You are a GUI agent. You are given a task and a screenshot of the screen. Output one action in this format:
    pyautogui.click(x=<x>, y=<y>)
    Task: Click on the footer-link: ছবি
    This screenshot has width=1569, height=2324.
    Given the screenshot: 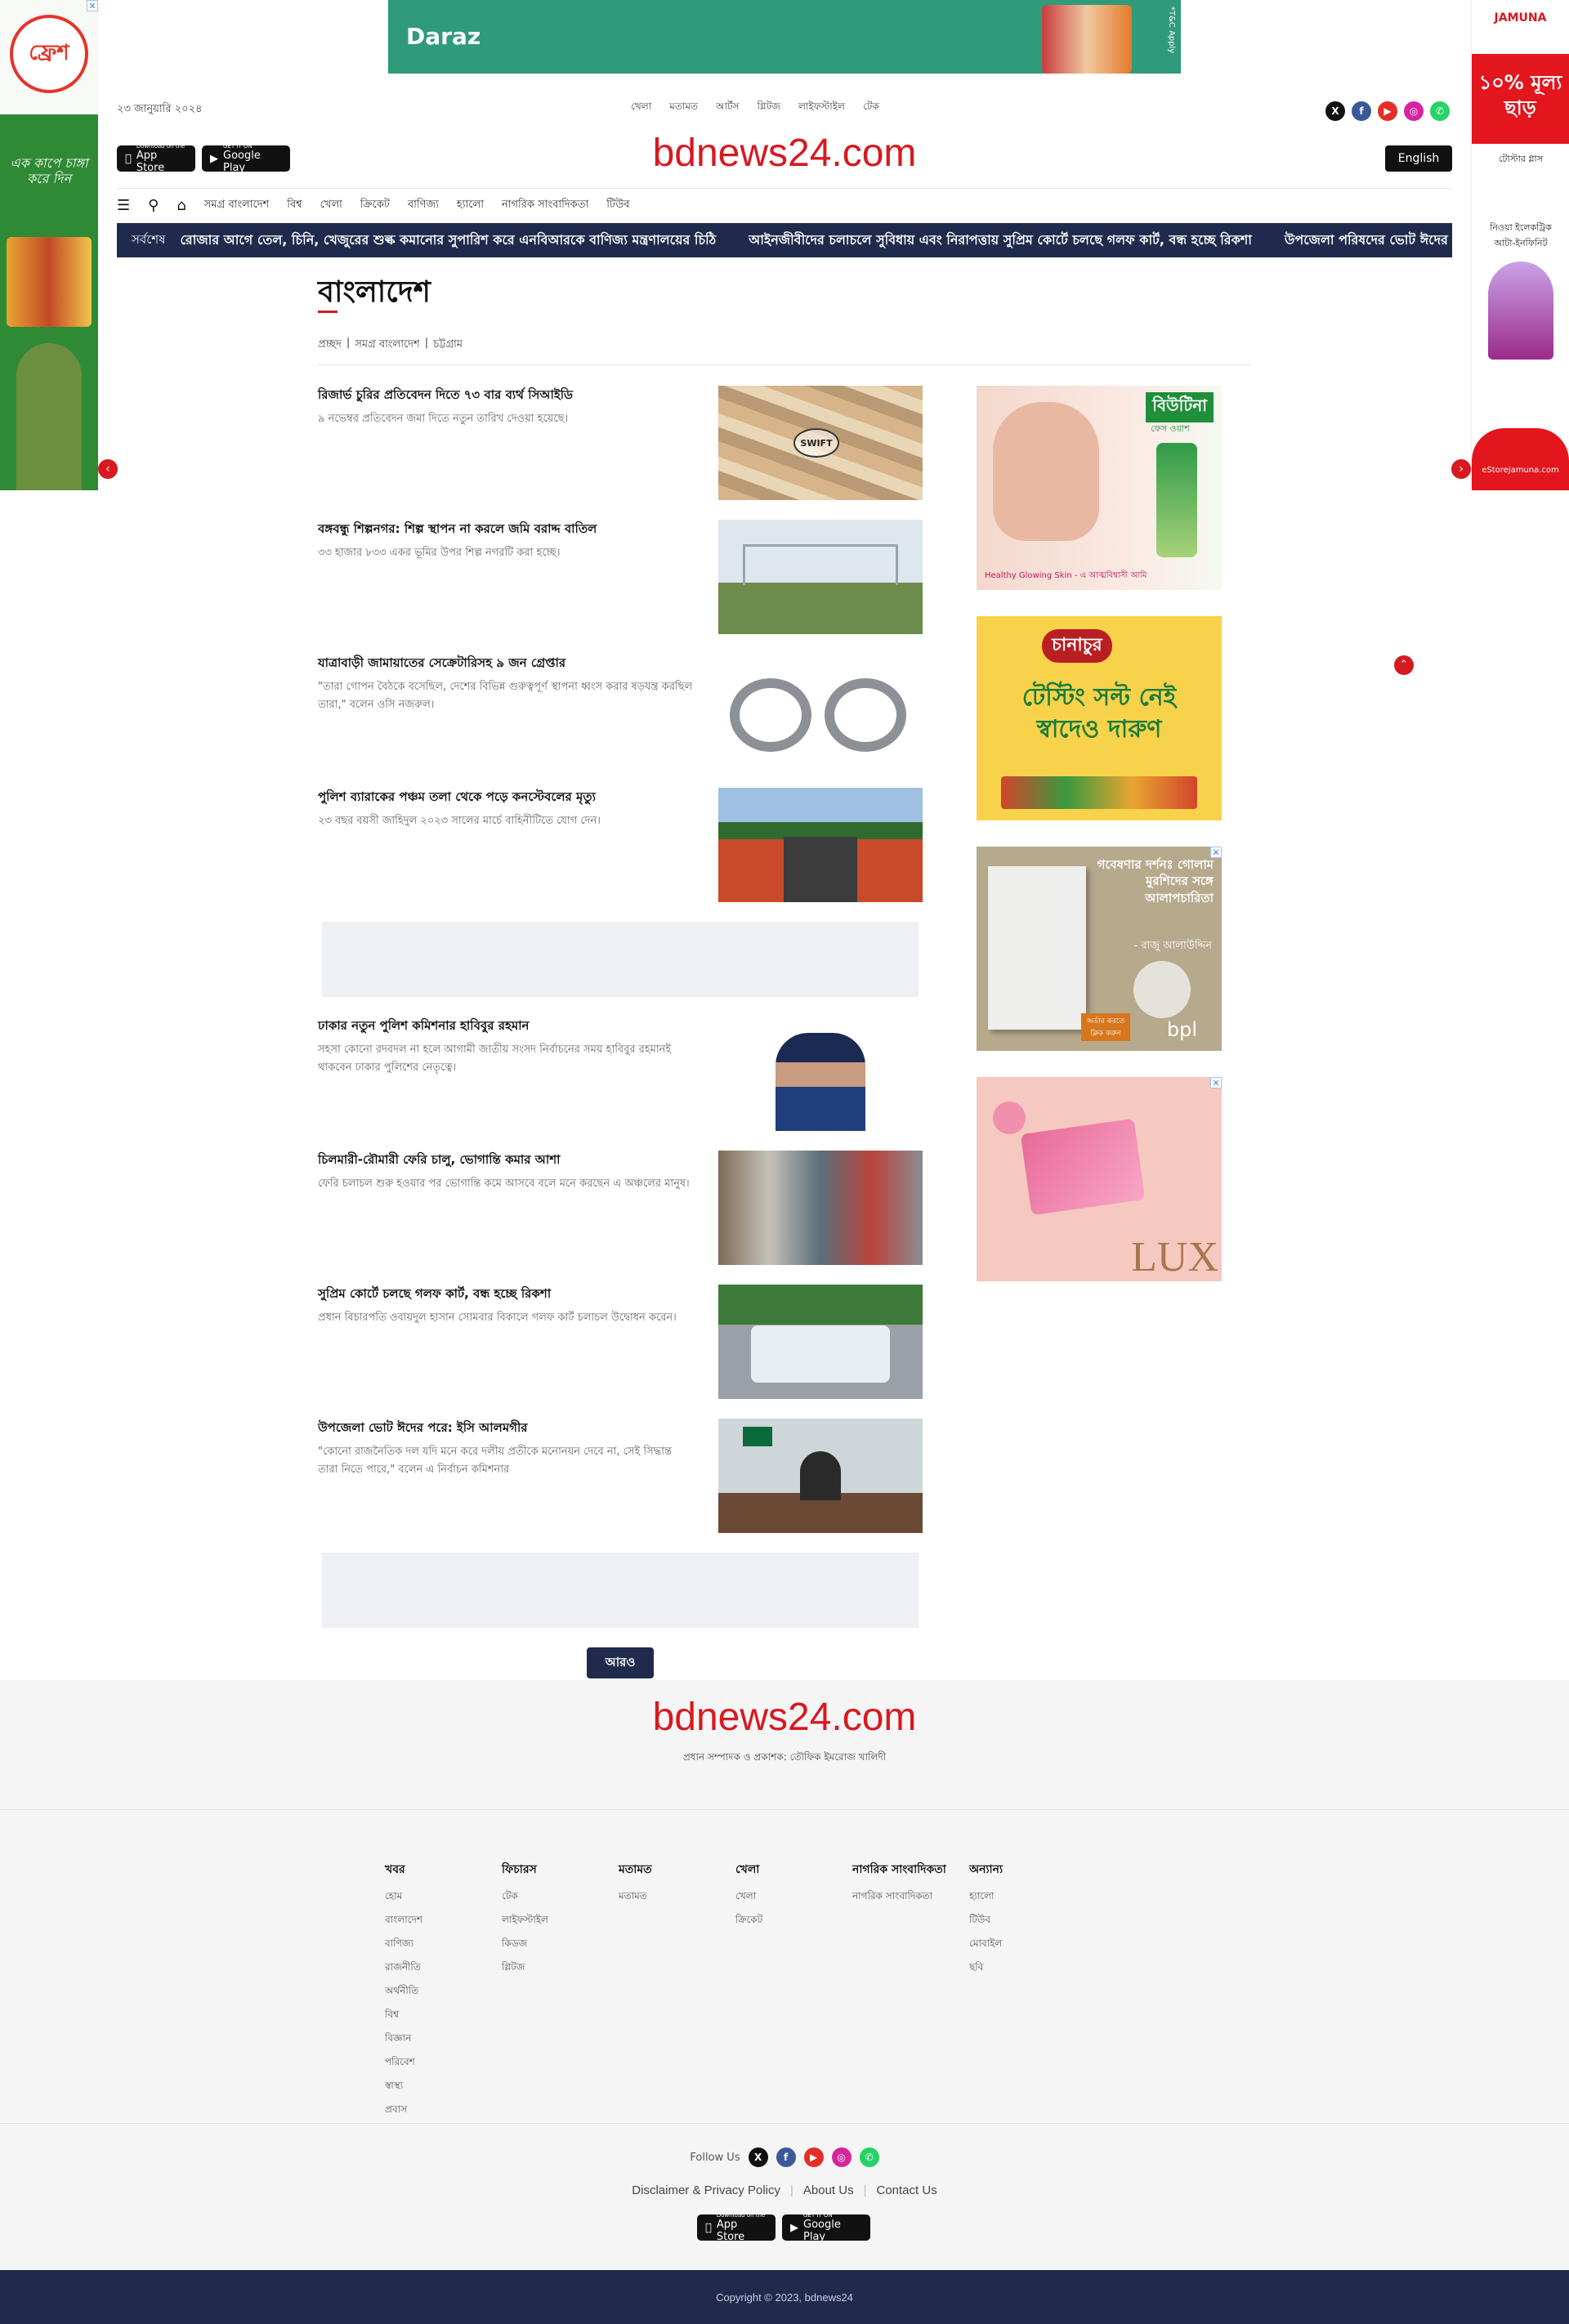 What is the action you would take?
    pyautogui.click(x=976, y=1967)
    